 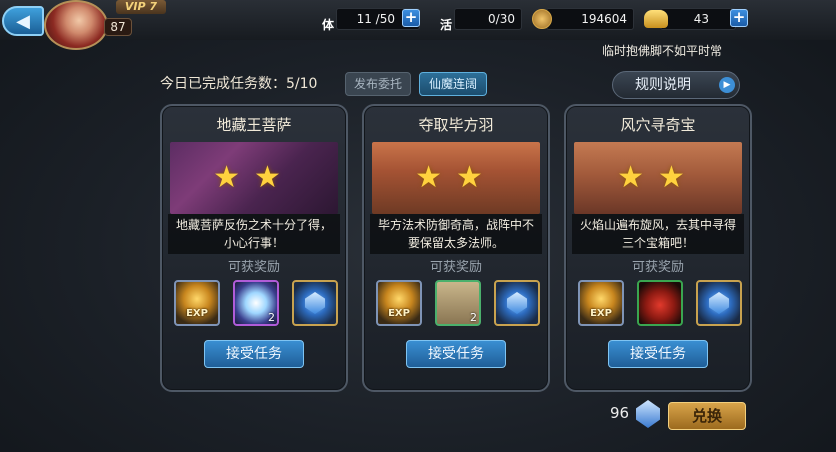 I want to click on tab-immortal-demon: 仙魔连阔, so click(x=453, y=84).